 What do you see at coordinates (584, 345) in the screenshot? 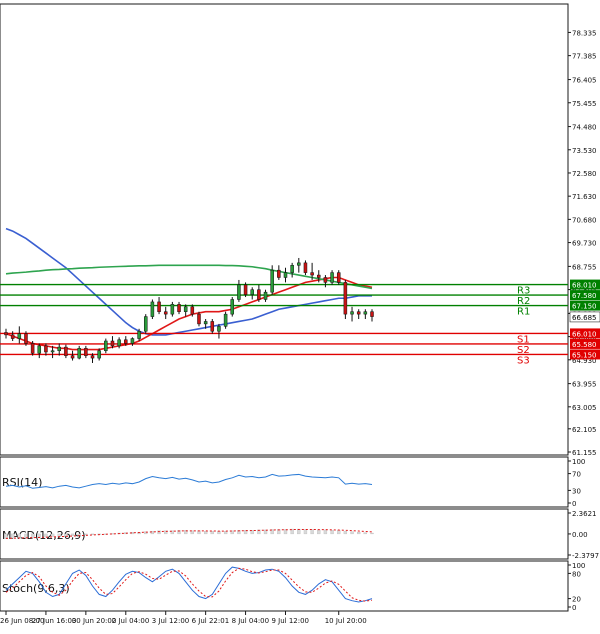
I see `level-price-label: 65.580` at bounding box center [584, 345].